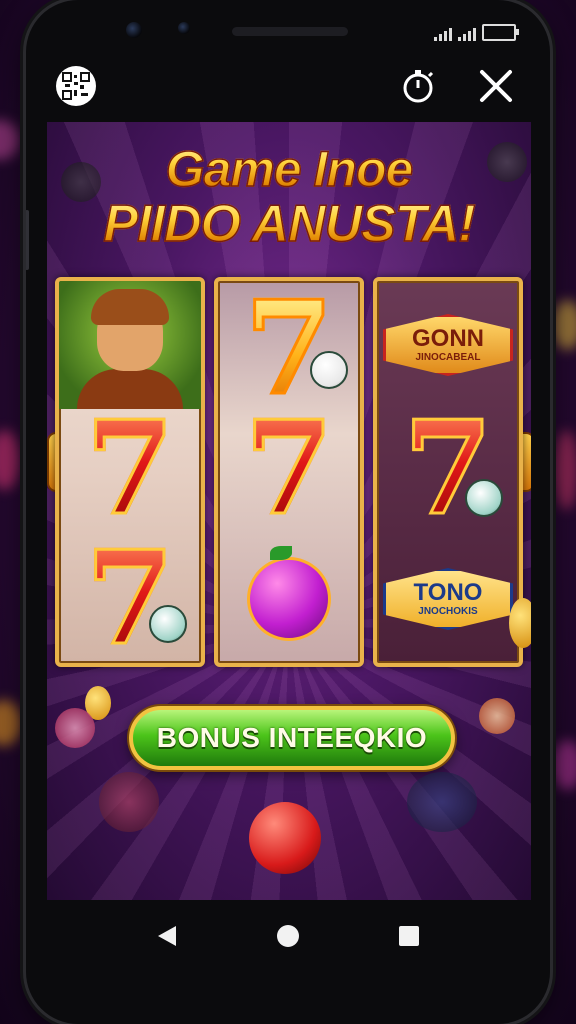  I want to click on plum-icon, so click(289, 593).